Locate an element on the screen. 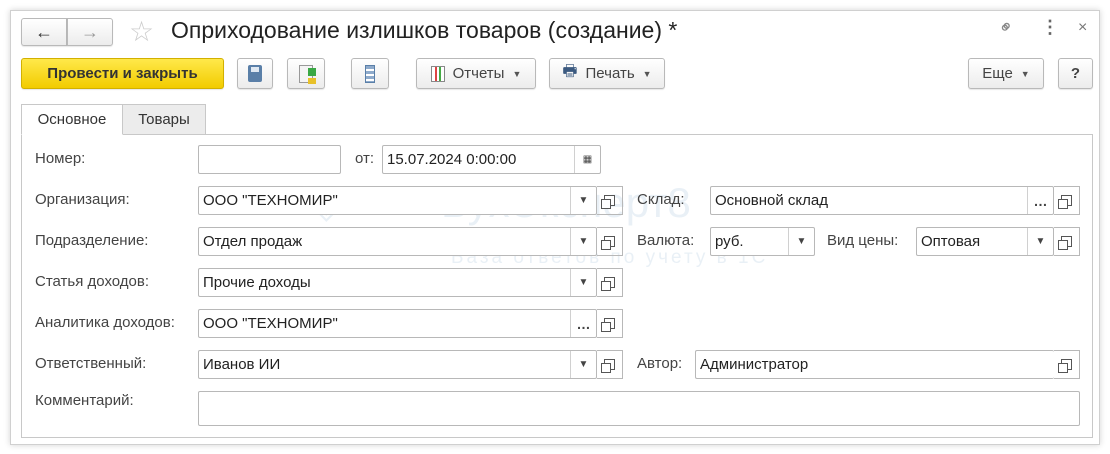  responsible-label: Ответственный: is located at coordinates (91, 363).